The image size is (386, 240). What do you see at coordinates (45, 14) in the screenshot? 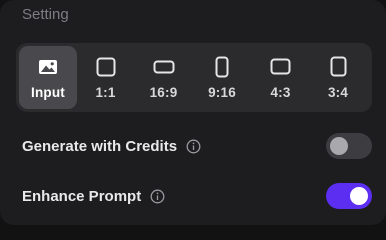
I see `section-title: Setting` at bounding box center [45, 14].